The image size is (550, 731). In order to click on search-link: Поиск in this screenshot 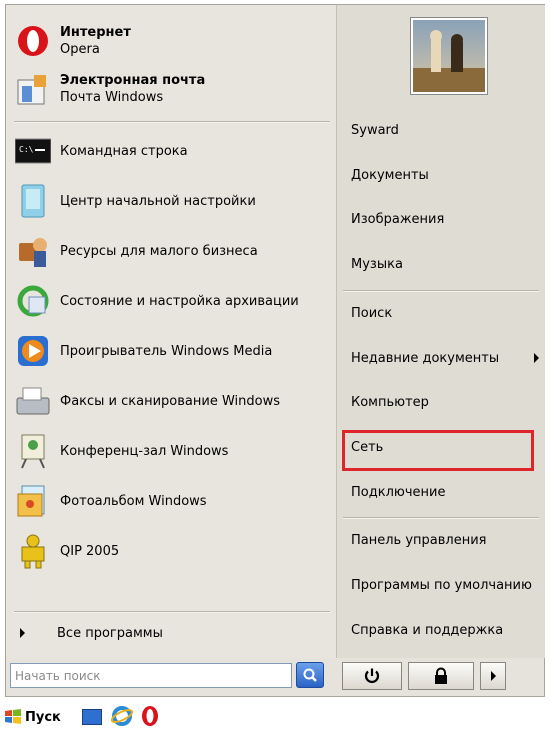, I will do `click(443, 313)`.